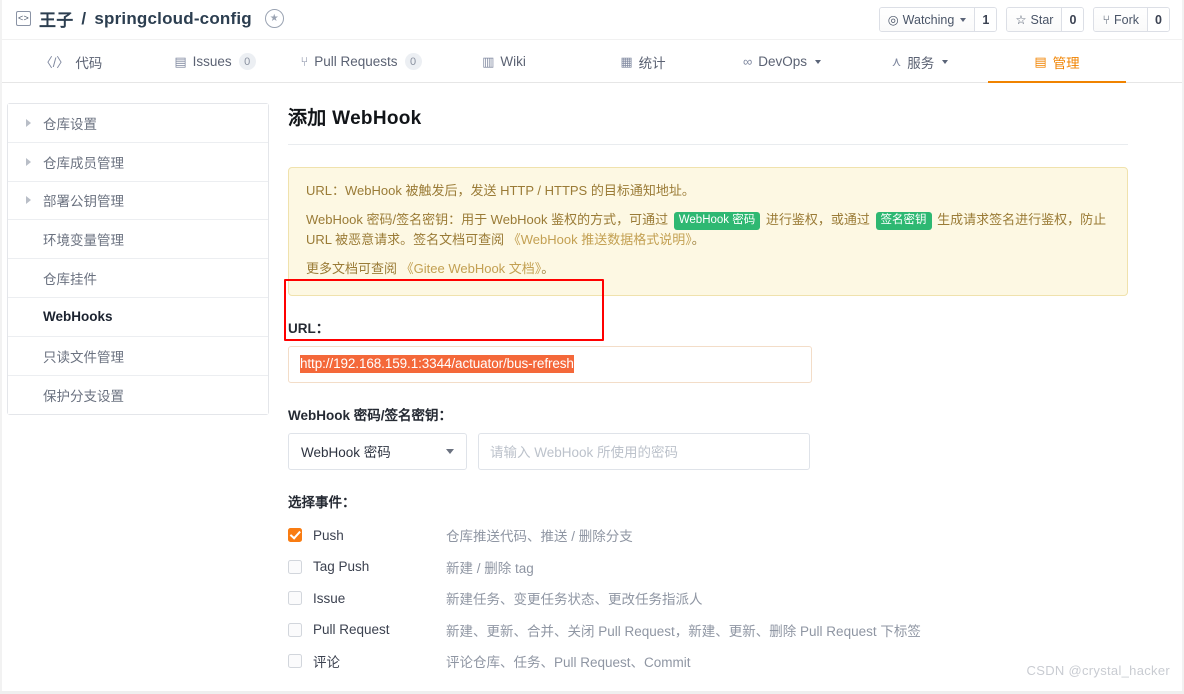 Image resolution: width=1184 pixels, height=694 pixels. I want to click on pull-request-icon: ⑂, so click(304, 61).